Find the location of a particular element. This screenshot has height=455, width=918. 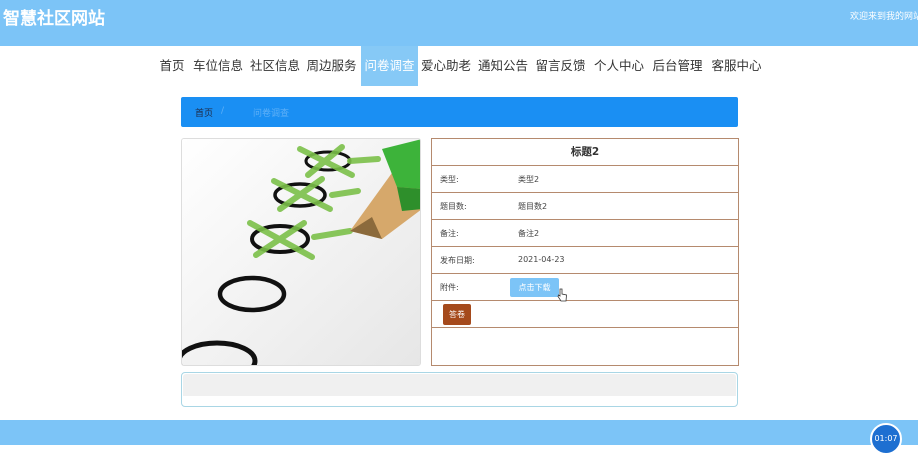

detail-value: 题目数2 is located at coordinates (533, 206).